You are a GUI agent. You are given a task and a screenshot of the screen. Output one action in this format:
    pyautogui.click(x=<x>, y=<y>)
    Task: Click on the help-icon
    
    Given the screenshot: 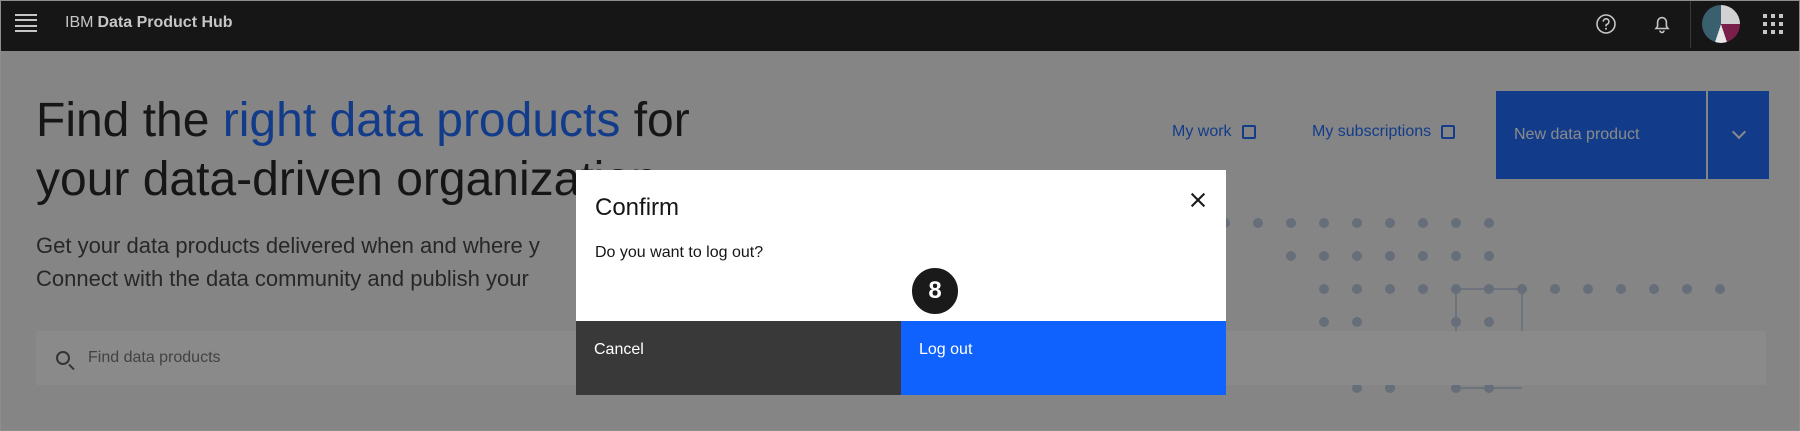 What is the action you would take?
    pyautogui.click(x=1606, y=24)
    